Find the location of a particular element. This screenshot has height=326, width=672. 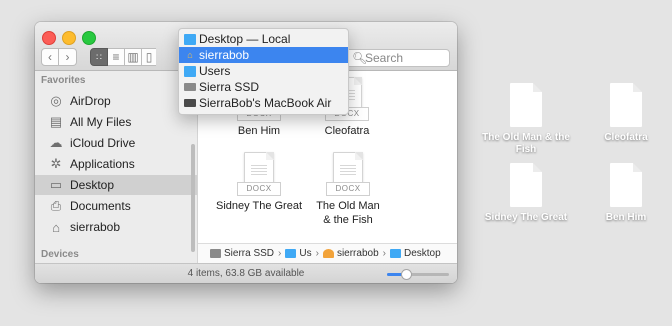

sidebar-item-label: iCloud Drive is located at coordinates (103, 143).